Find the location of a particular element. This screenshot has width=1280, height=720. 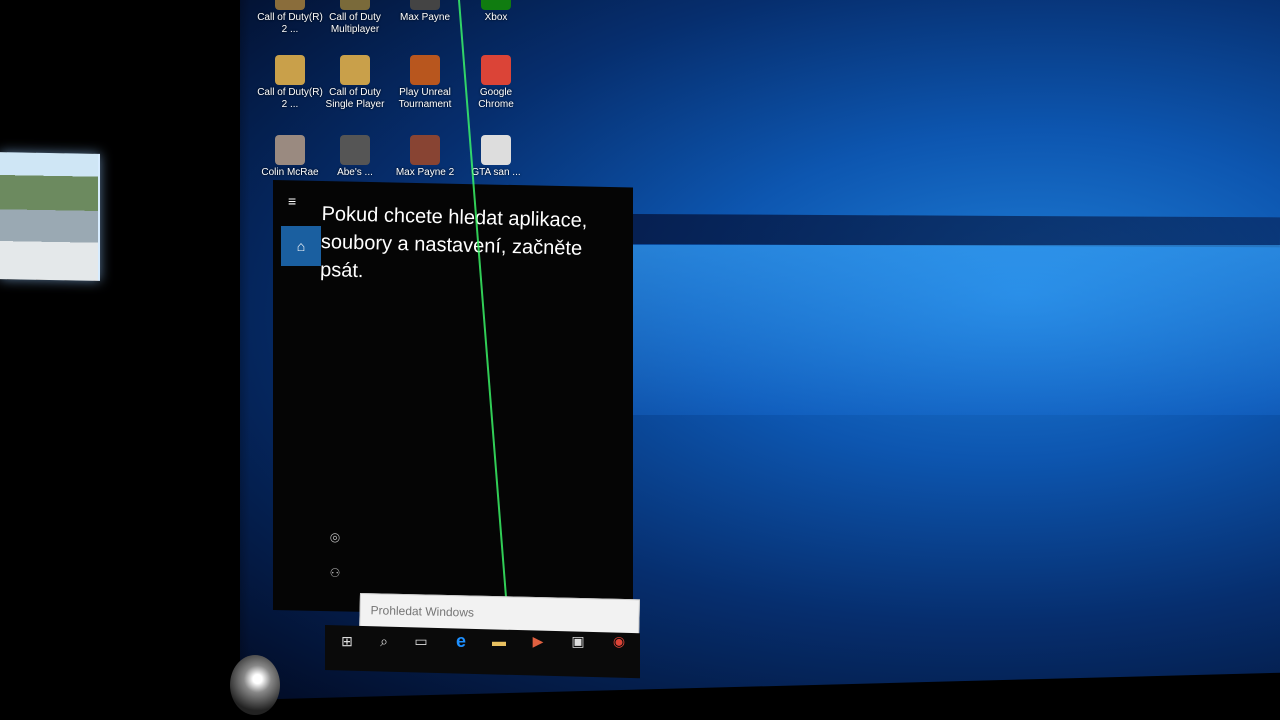

cod2-star-icon is located at coordinates (290, 70).